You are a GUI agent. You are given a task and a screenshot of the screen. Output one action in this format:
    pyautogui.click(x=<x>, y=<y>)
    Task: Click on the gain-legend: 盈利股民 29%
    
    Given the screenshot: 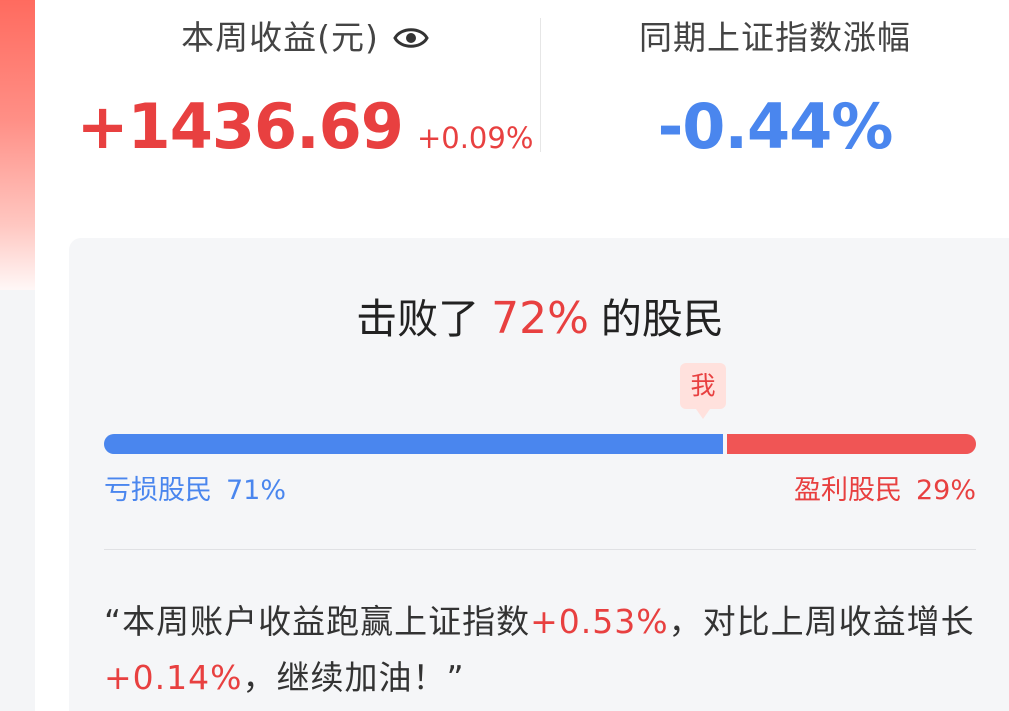 What is the action you would take?
    pyautogui.click(x=885, y=487)
    